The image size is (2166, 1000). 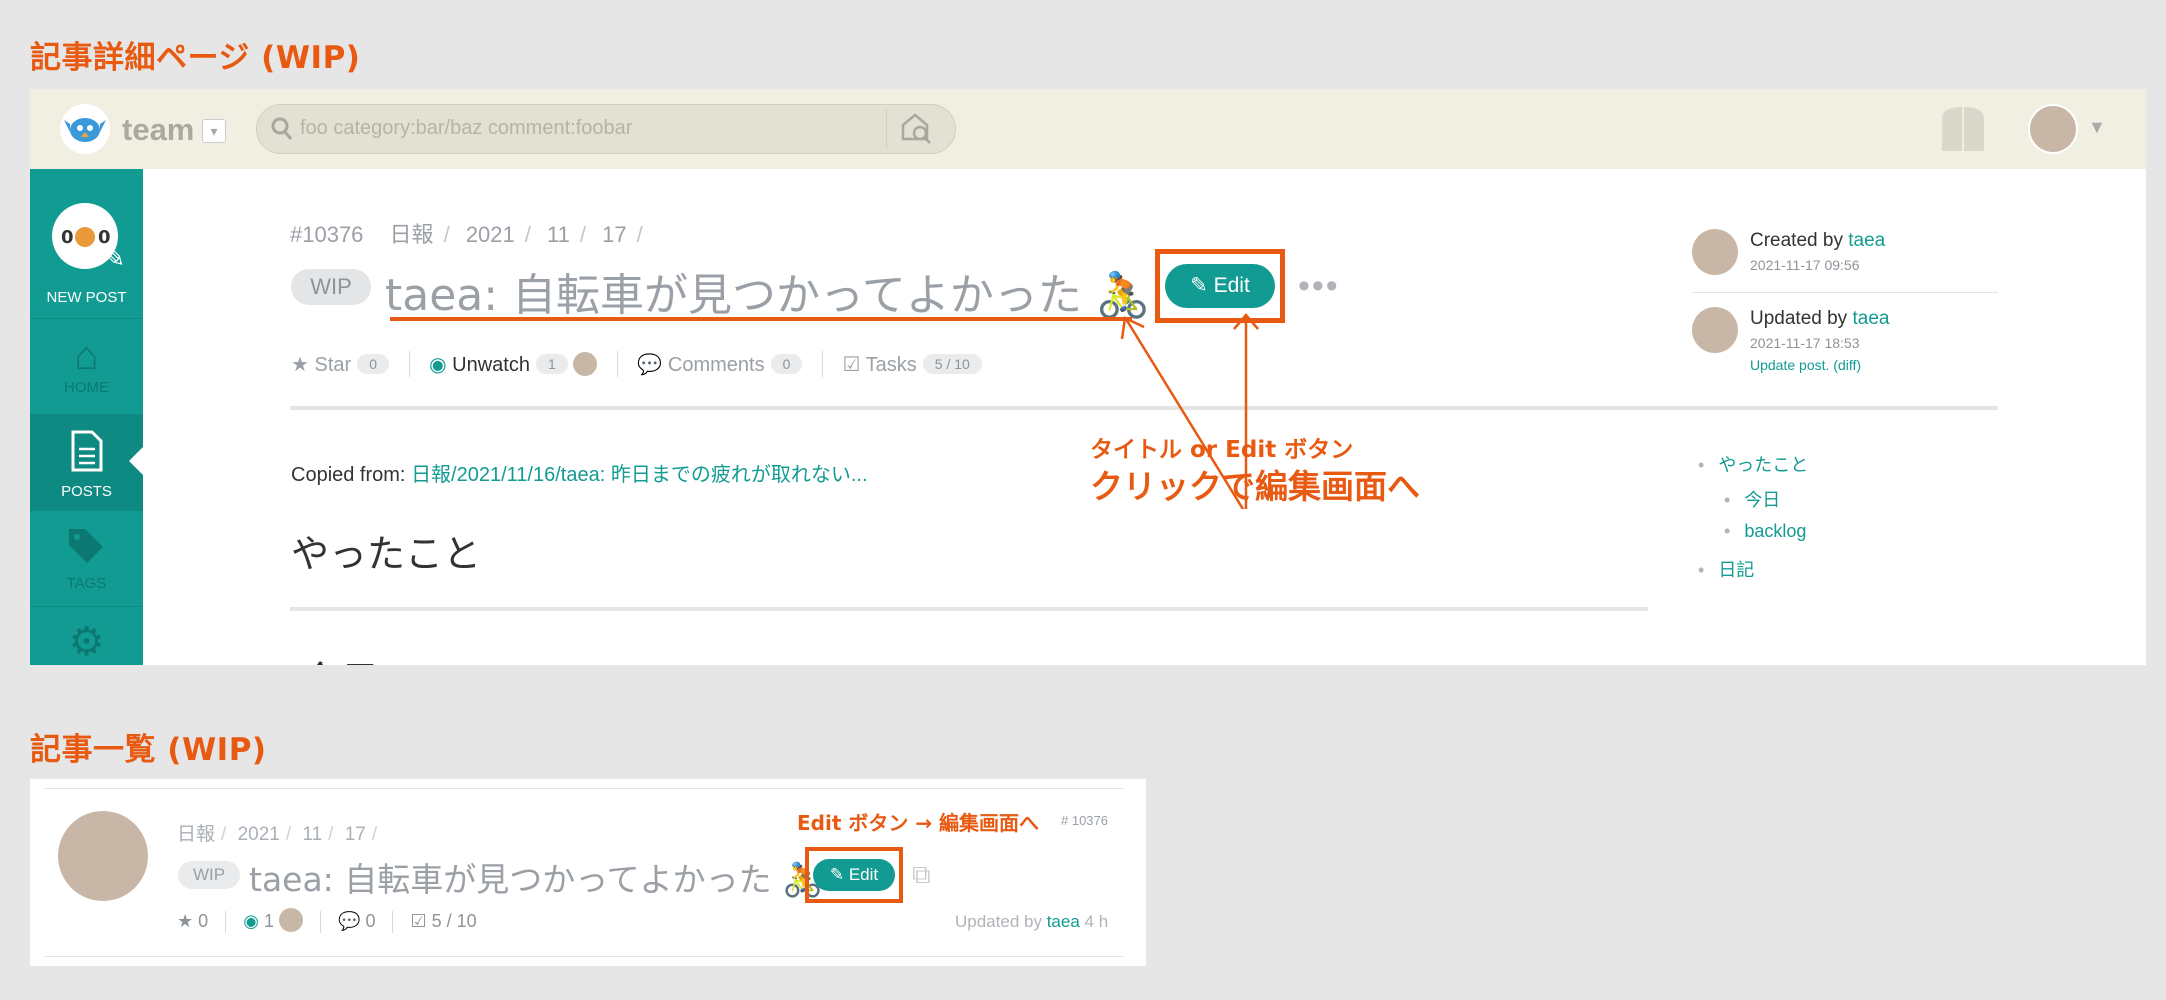 I want to click on toc-item: • 今日, so click(x=1752, y=499).